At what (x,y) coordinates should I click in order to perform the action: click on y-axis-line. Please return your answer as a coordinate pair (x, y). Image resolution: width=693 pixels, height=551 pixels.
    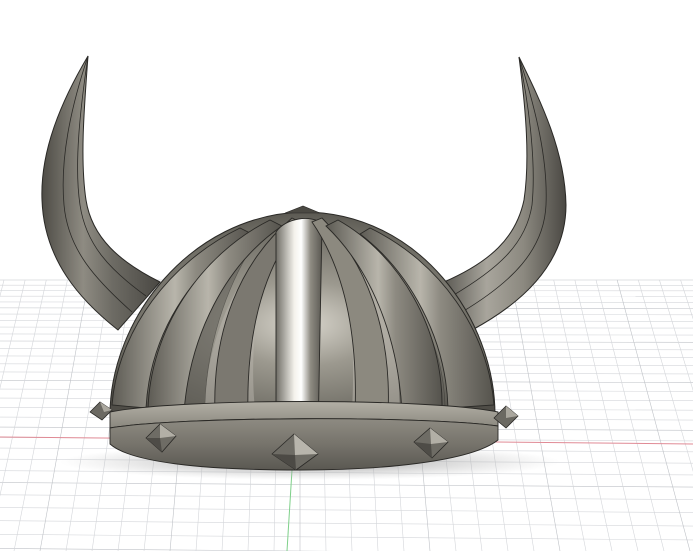
    Looking at the image, I should click on (289, 510).